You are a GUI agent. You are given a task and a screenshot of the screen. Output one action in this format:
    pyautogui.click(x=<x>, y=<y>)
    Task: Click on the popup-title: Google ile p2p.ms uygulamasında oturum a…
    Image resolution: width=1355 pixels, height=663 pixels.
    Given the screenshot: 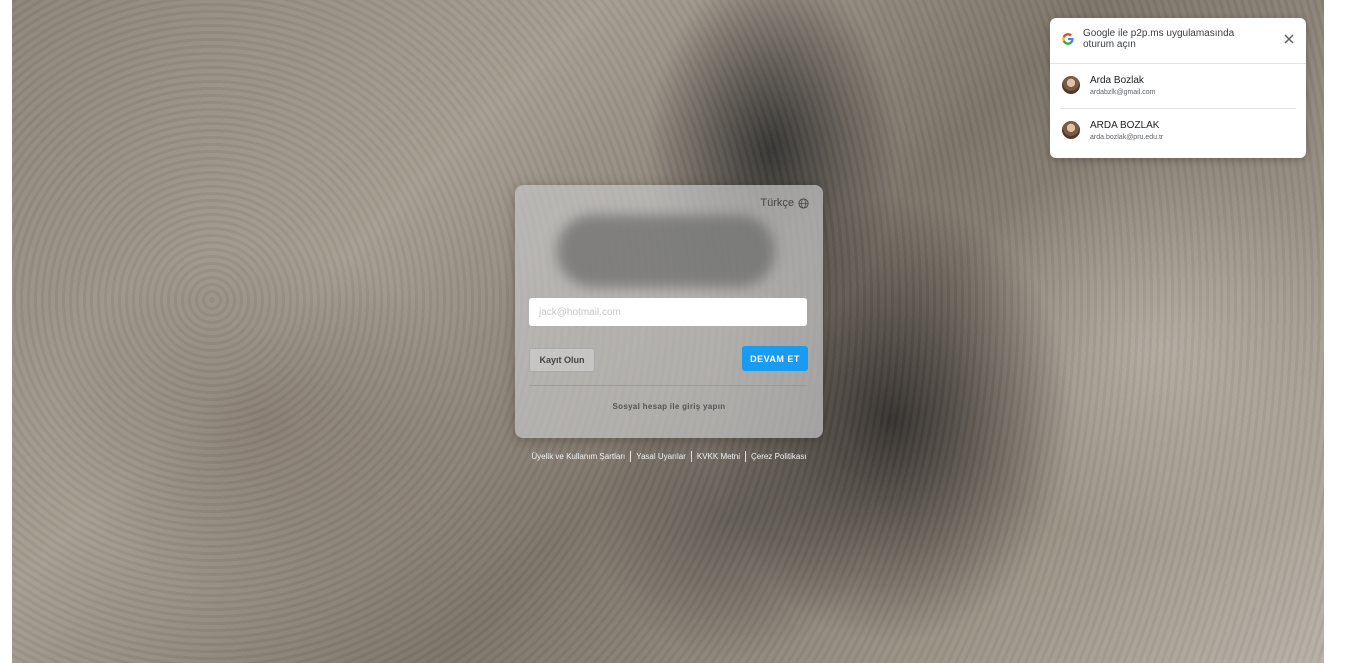 What is the action you would take?
    pyautogui.click(x=1159, y=39)
    